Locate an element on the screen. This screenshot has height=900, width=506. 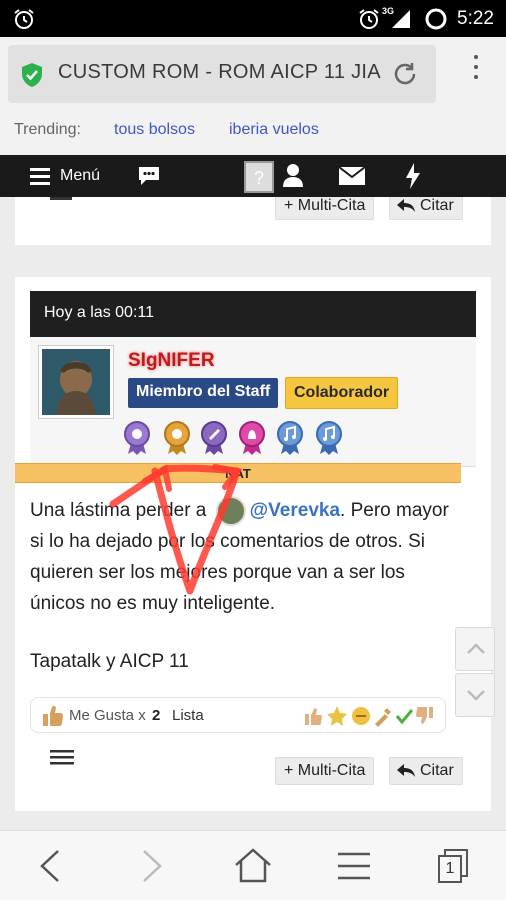
chevron-up-icon is located at coordinates (476, 648).